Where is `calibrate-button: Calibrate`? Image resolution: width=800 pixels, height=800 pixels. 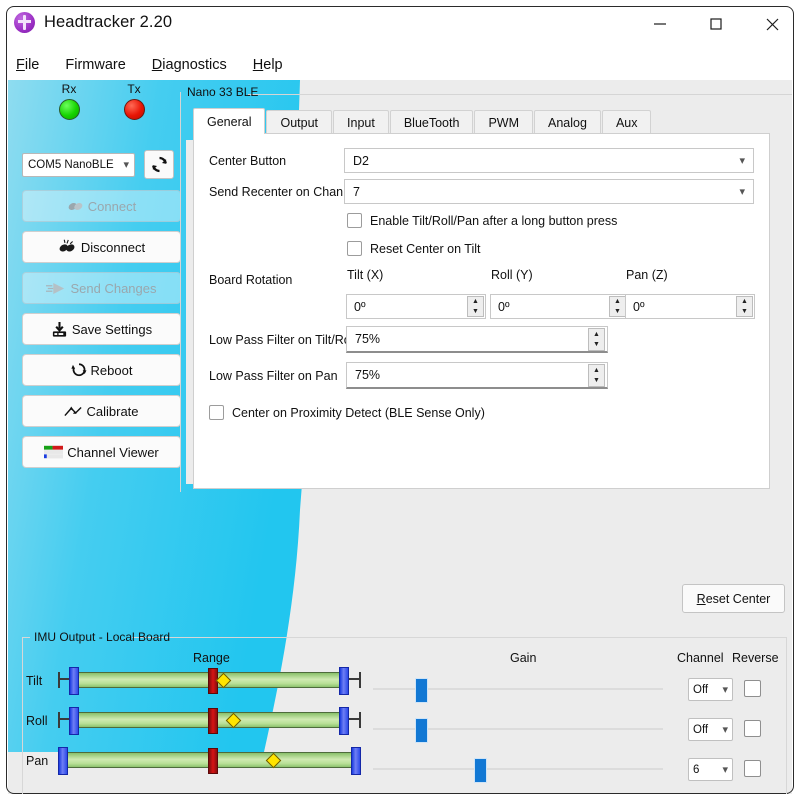
calibrate-button: Calibrate is located at coordinates (101, 411).